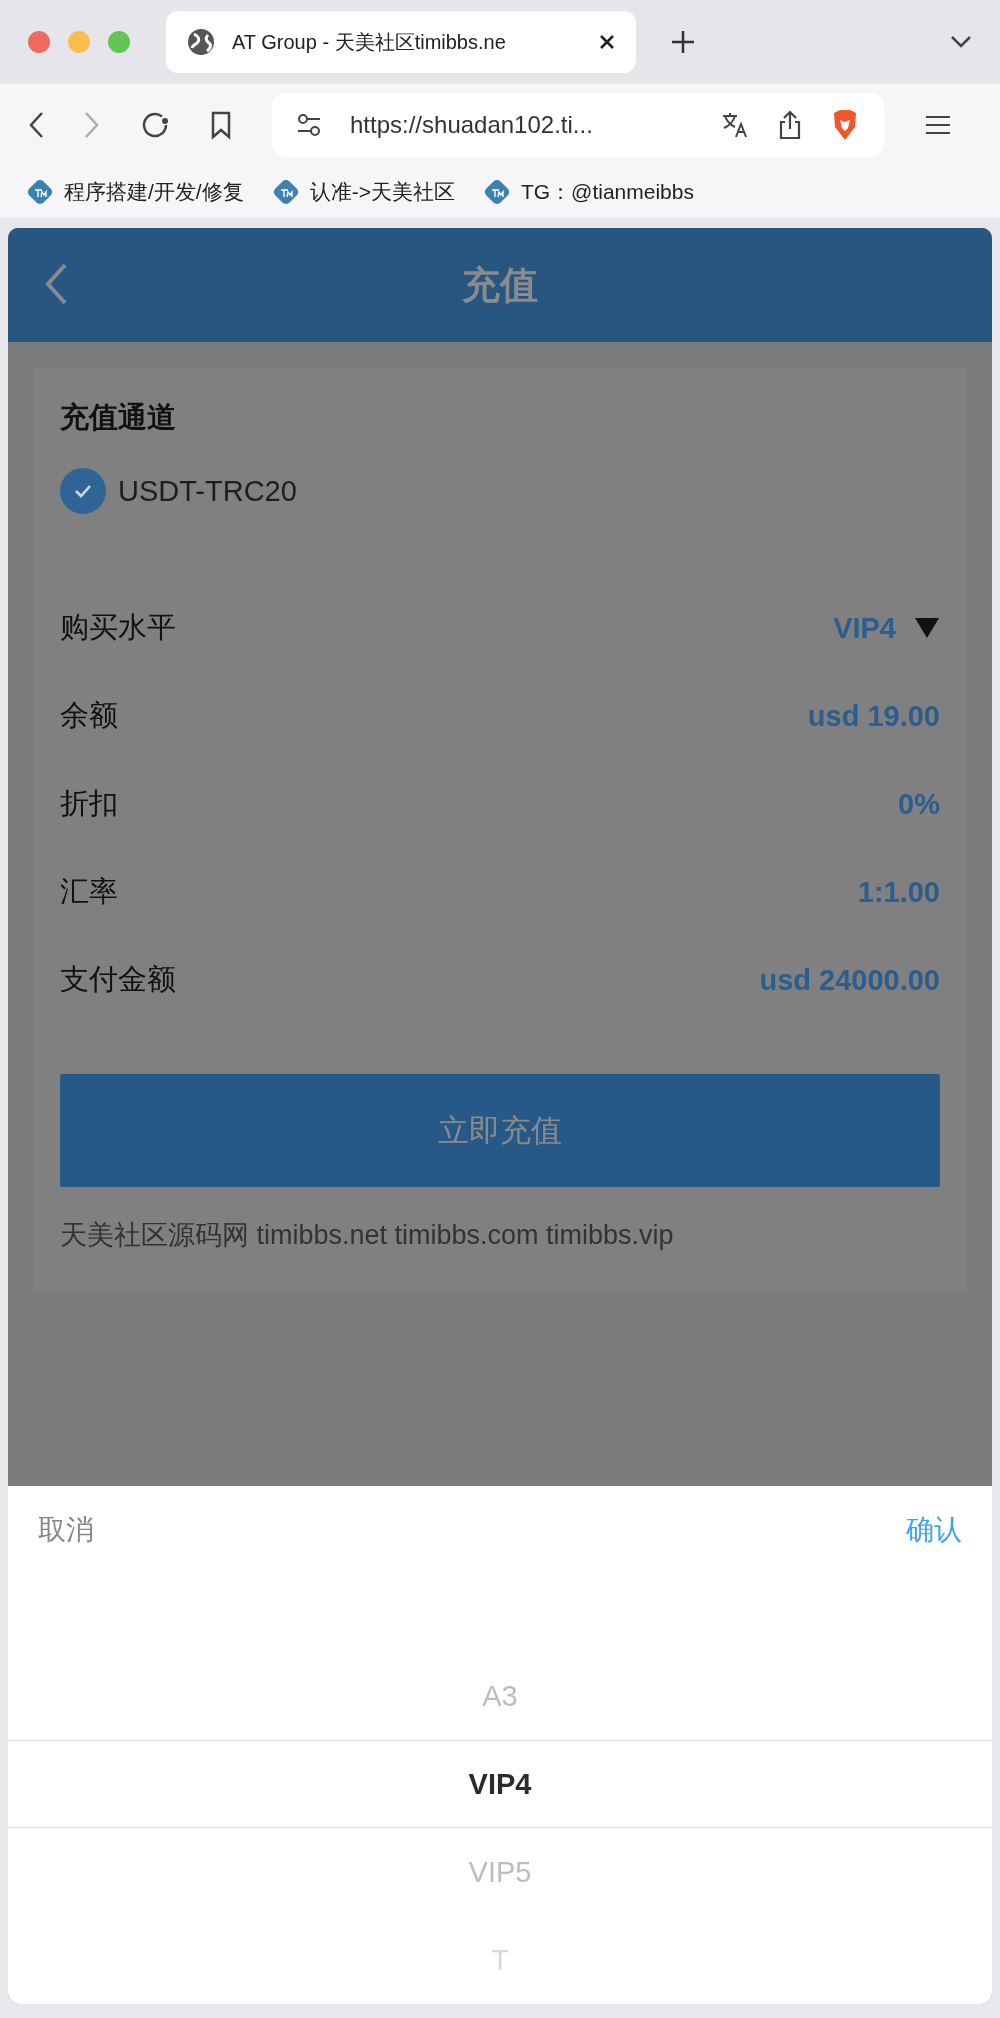  I want to click on menu-icon, so click(938, 124).